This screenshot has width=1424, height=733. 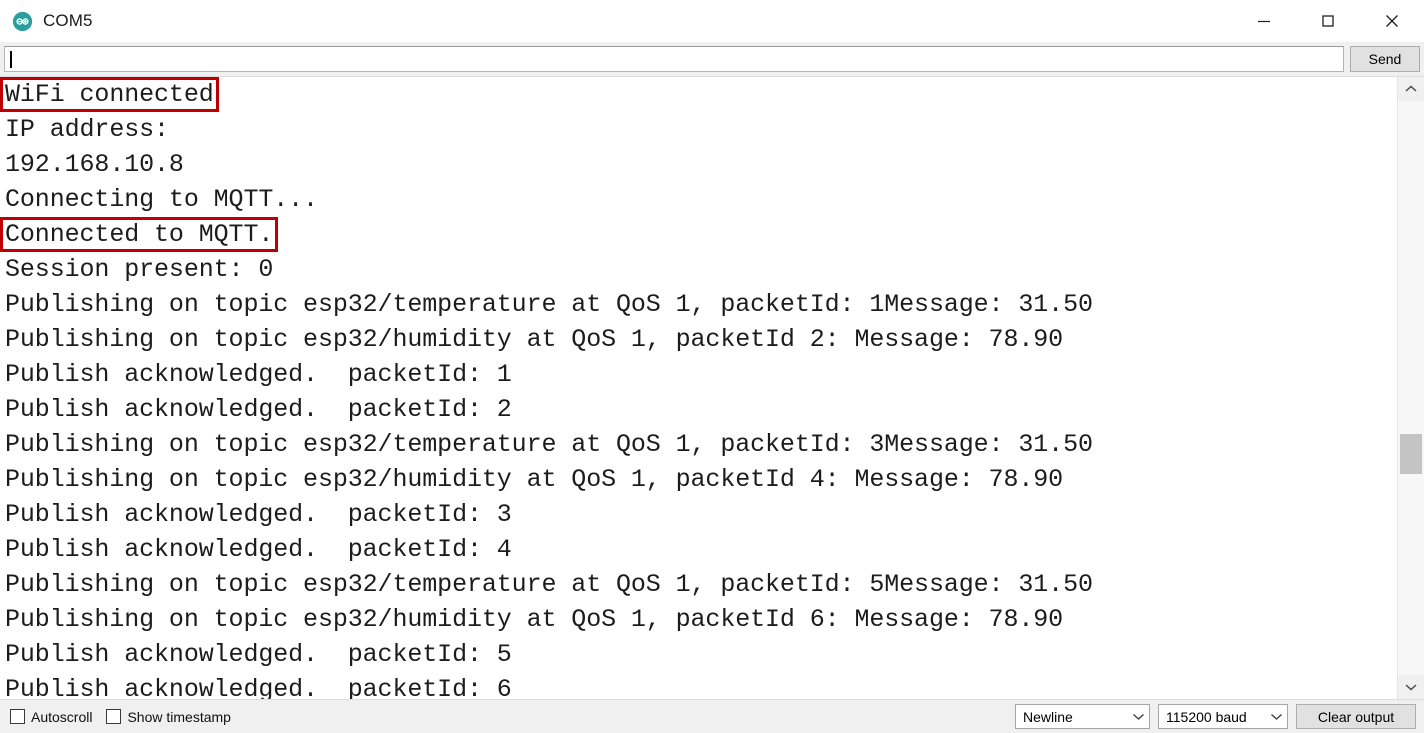 I want to click on chevron-up-icon, so click(x=1411, y=88).